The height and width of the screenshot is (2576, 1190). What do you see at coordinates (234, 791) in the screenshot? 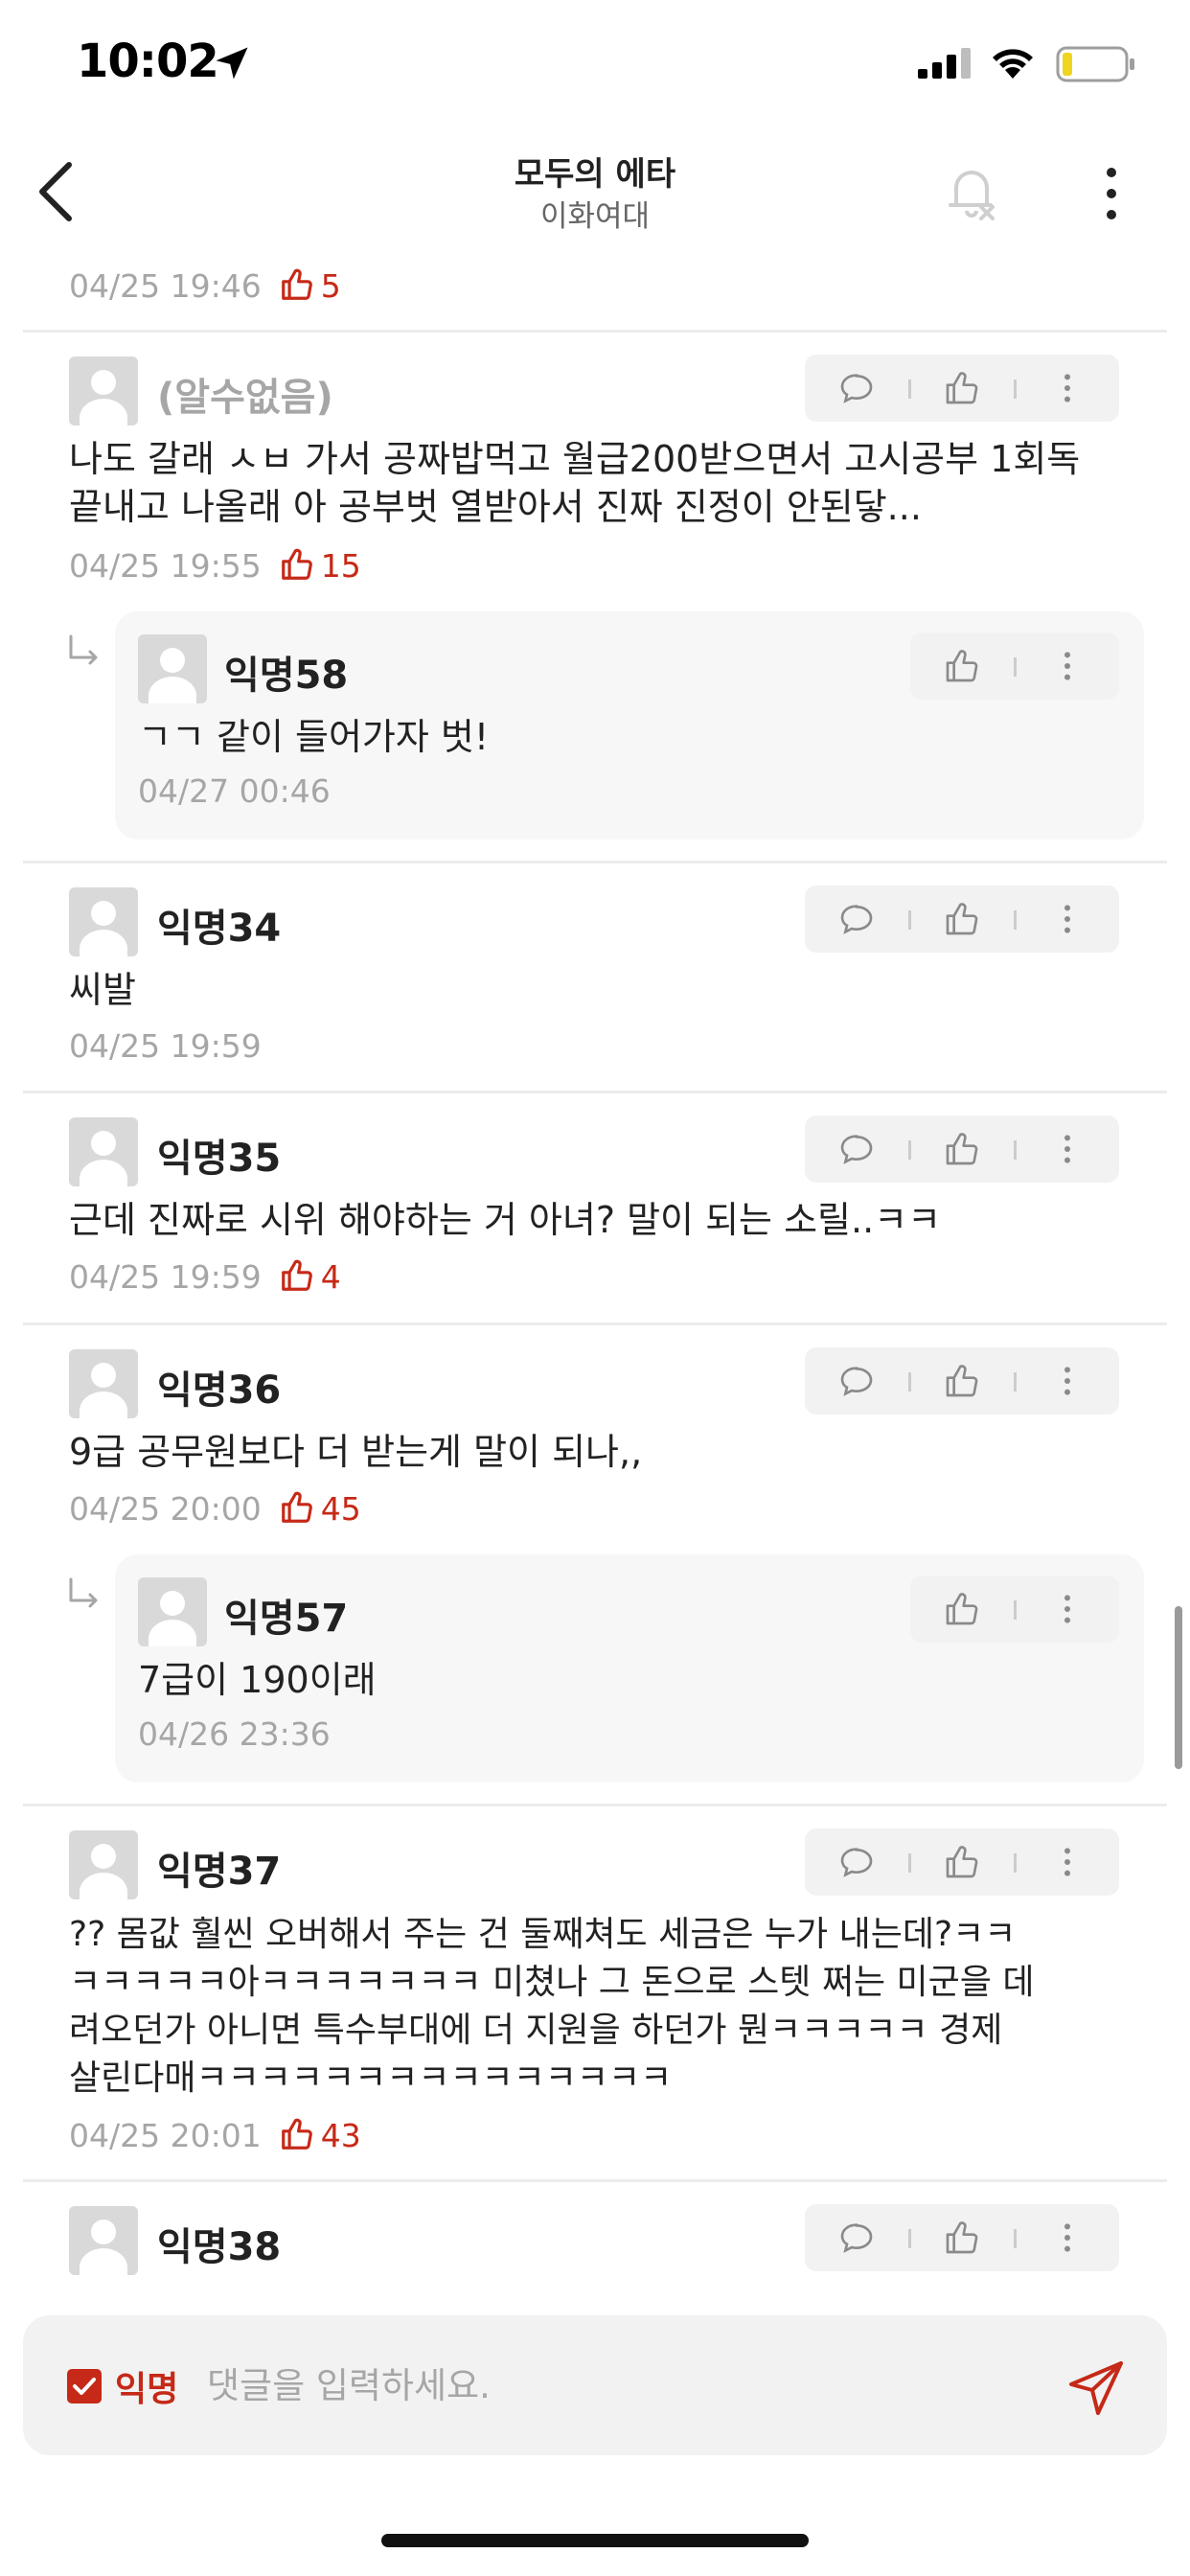
I see `reply-date: 04/27 00:46` at bounding box center [234, 791].